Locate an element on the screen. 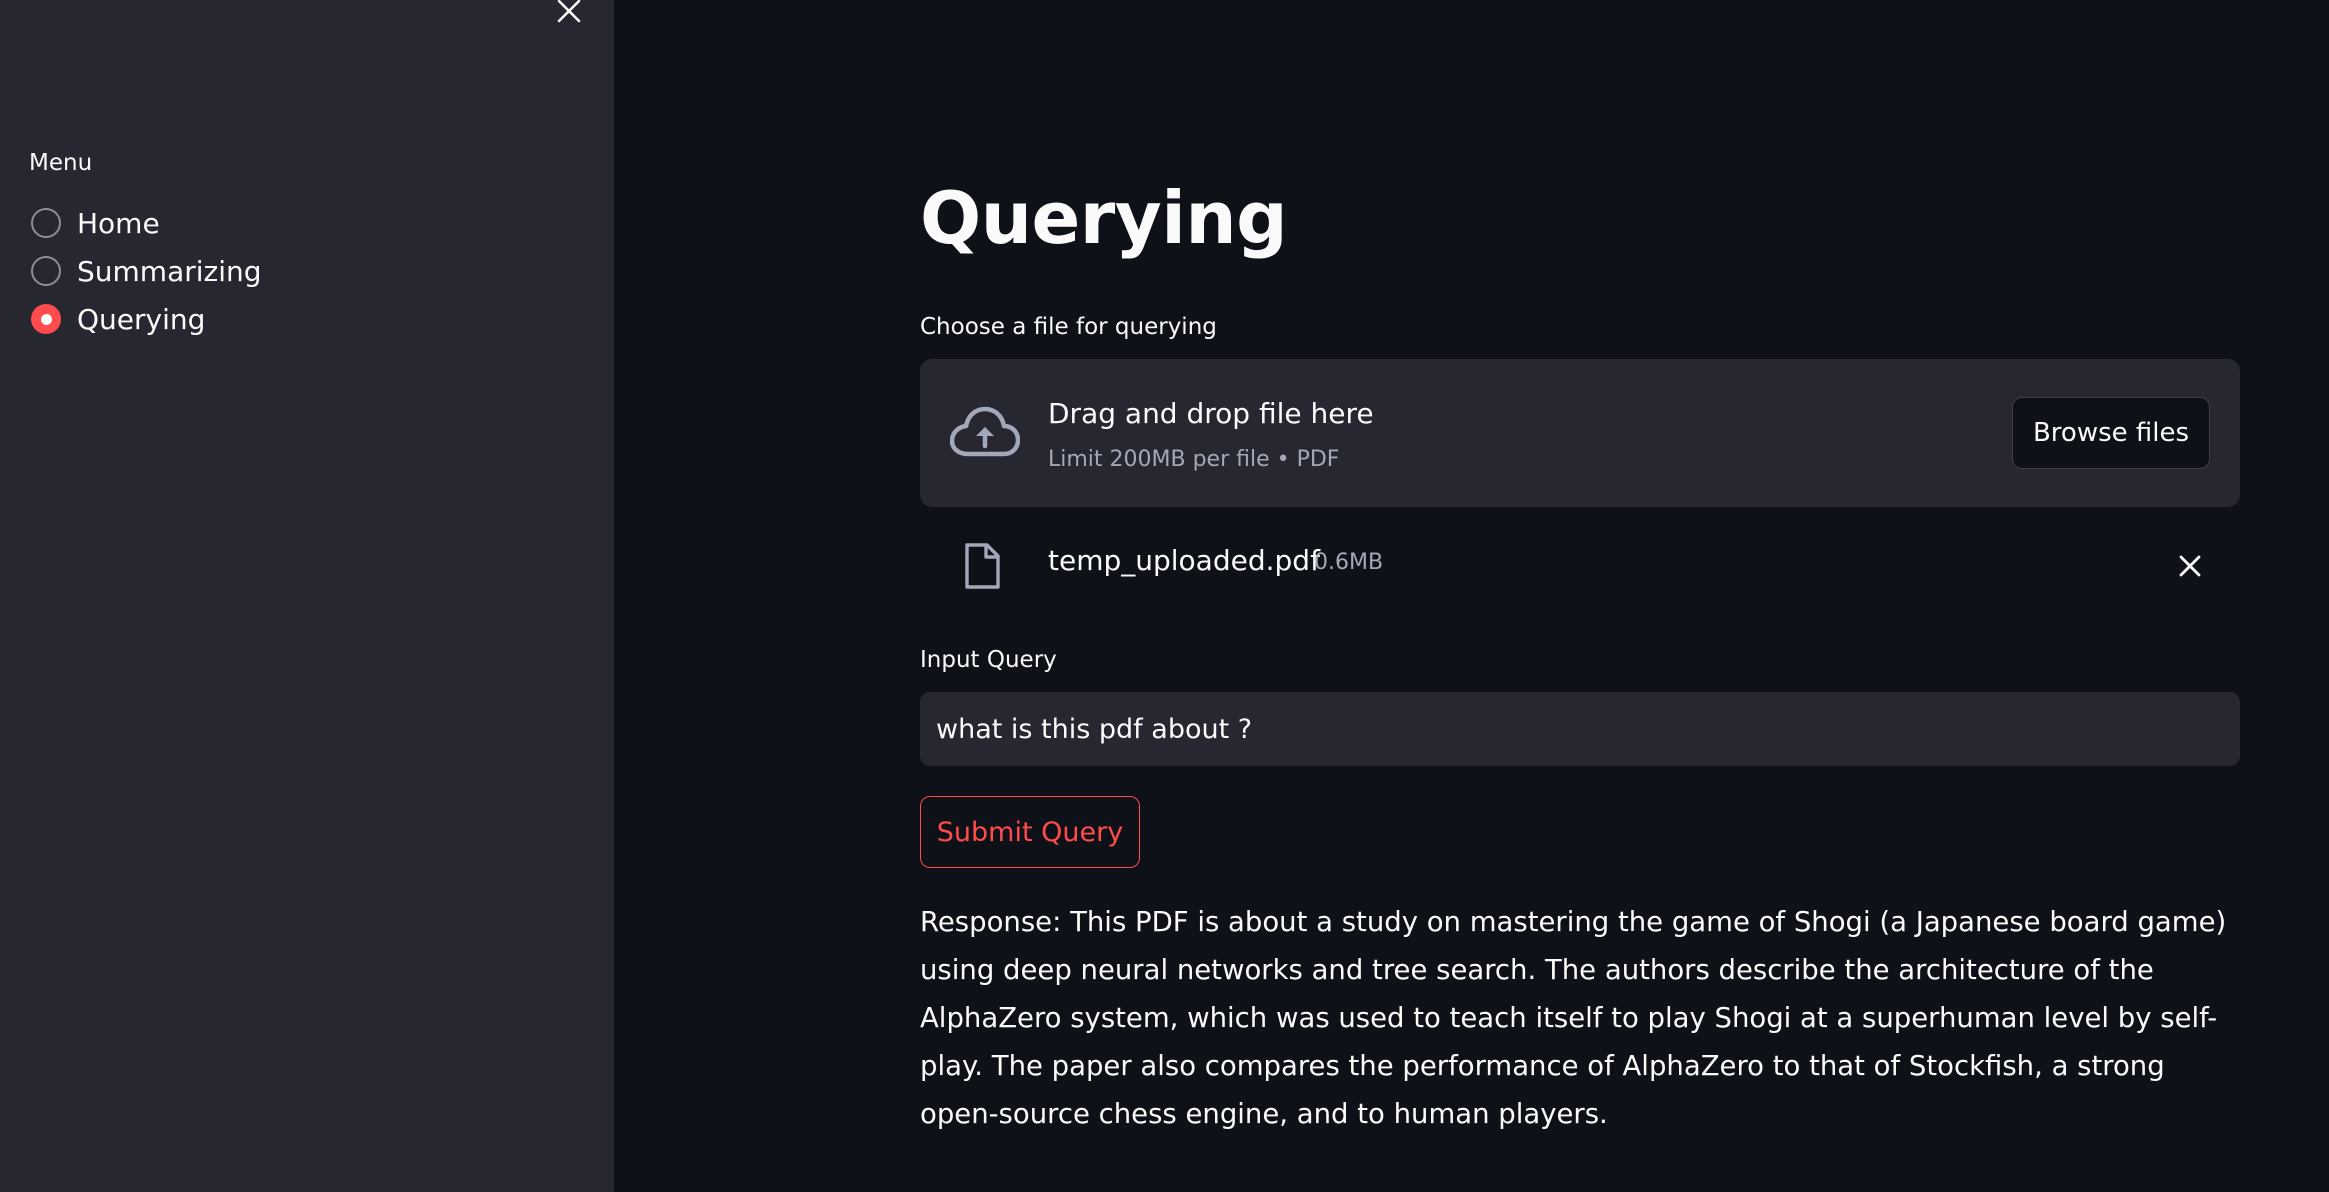 The height and width of the screenshot is (1192, 2329). radio-item-summarizing: Summarizing is located at coordinates (146, 271).